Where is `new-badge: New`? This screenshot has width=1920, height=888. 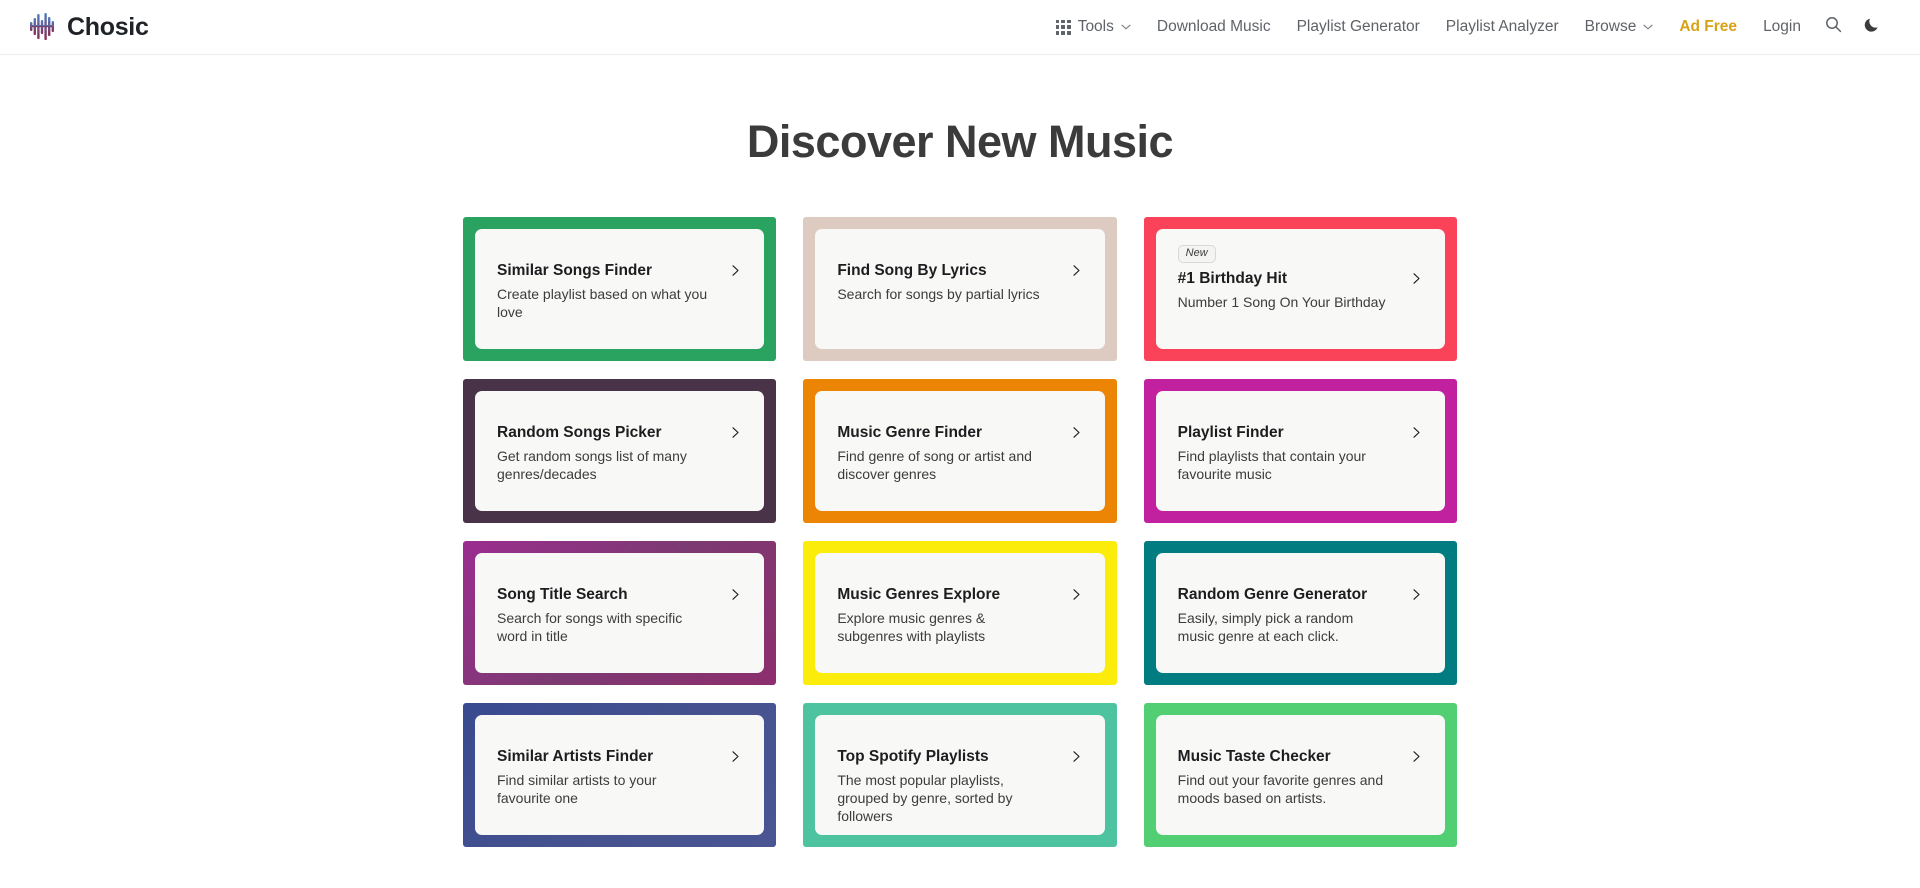 new-badge: New is located at coordinates (1196, 253).